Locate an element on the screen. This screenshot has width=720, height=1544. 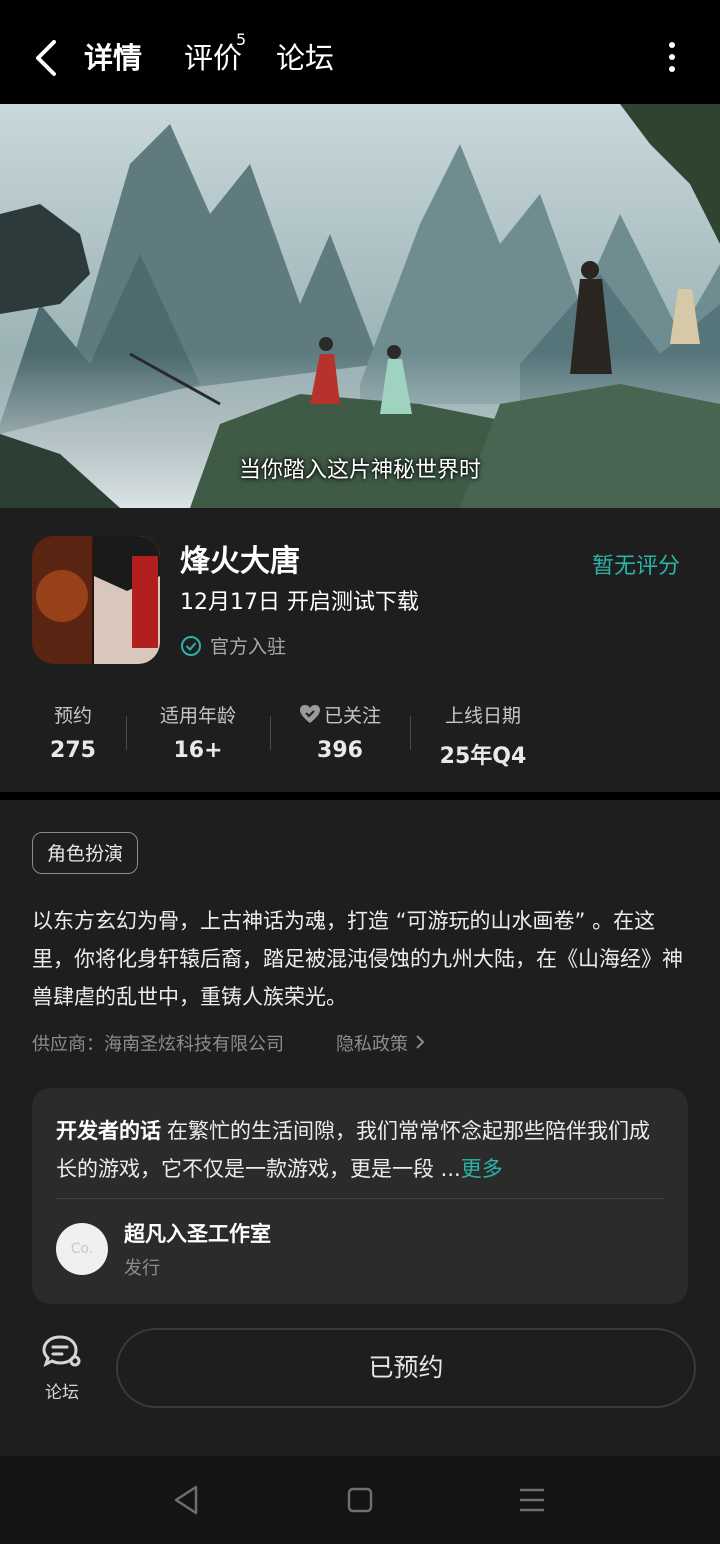
supplier-text: 供应商：海南圣炫科技有限公司 is located at coordinates (158, 1044).